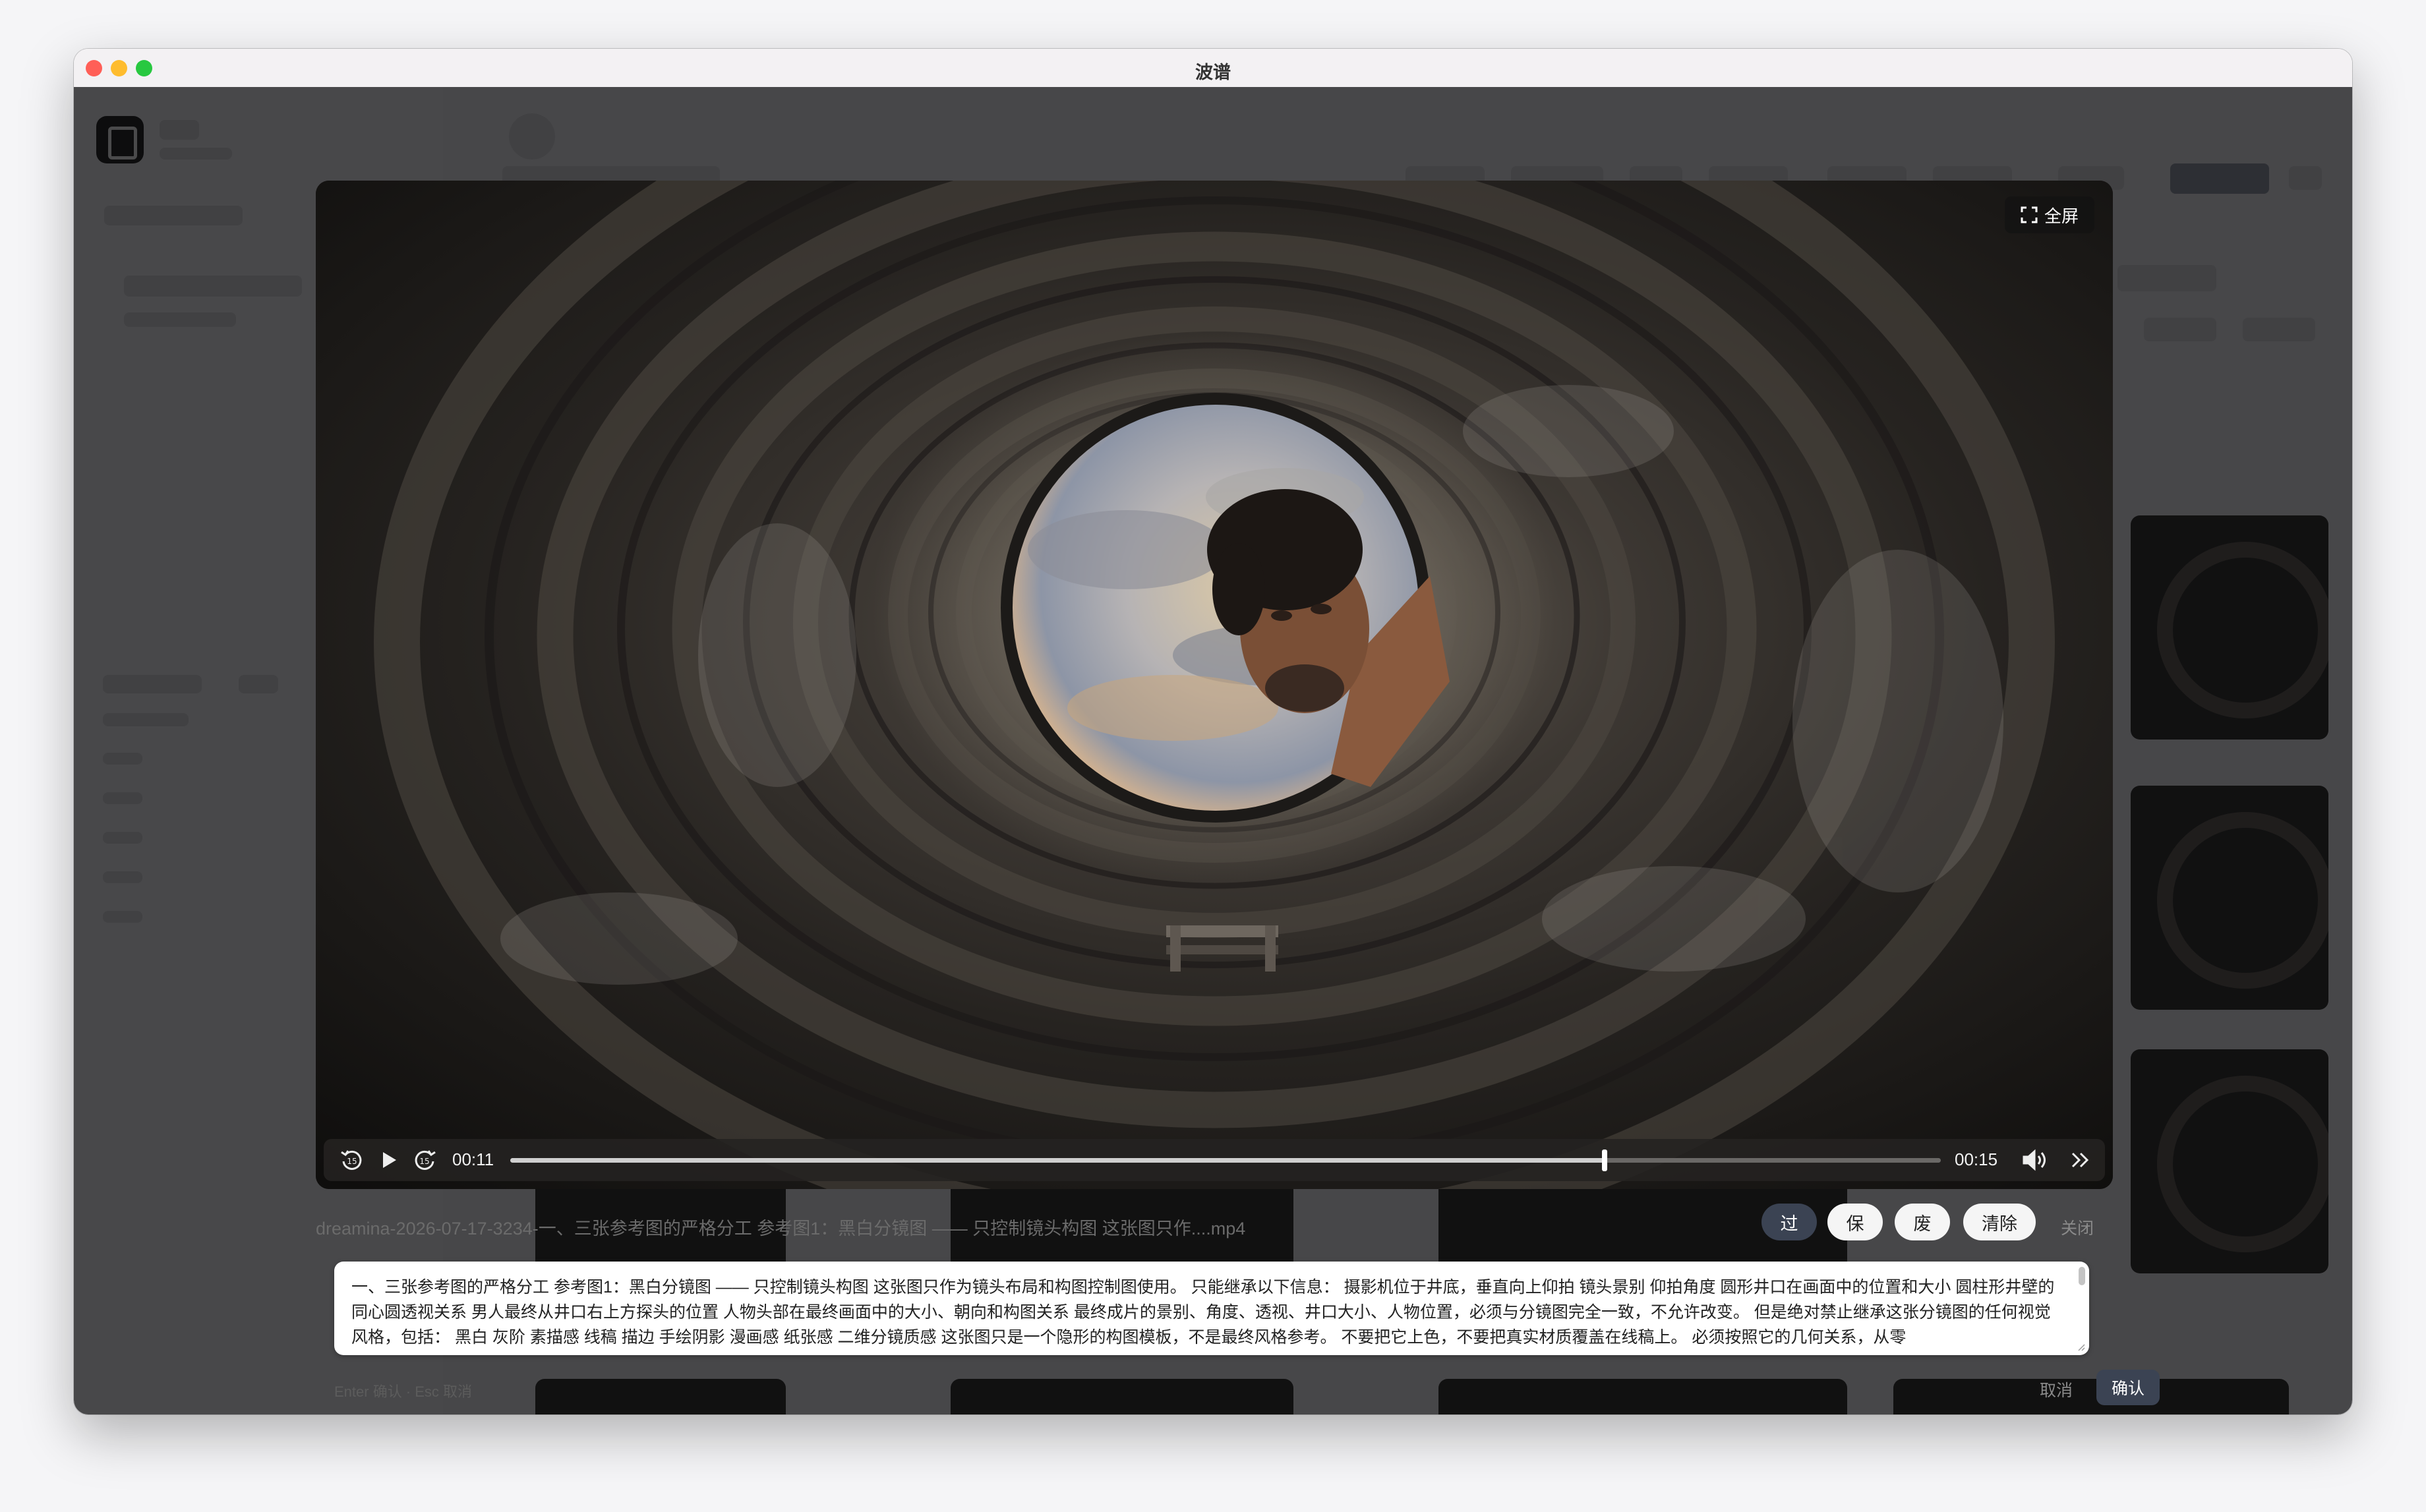 The image size is (2426, 1512). What do you see at coordinates (403, 1391) in the screenshot?
I see `keyboard-hint: Enter 确认 · Esc 取消` at bounding box center [403, 1391].